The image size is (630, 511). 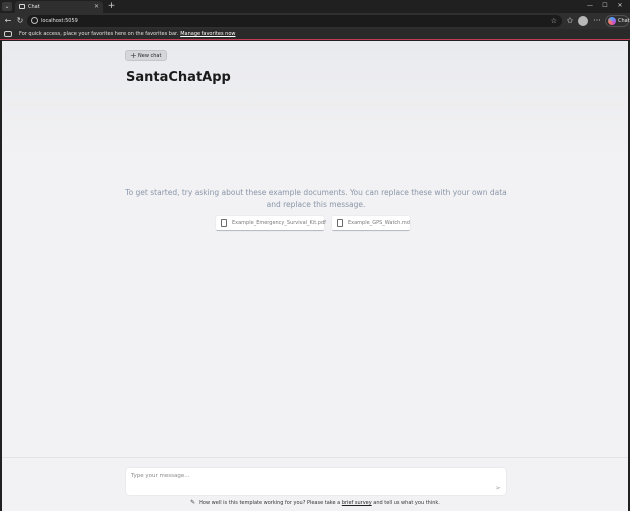 I want to click on browser-tab-chat: Chat ✕, so click(x=59, y=7).